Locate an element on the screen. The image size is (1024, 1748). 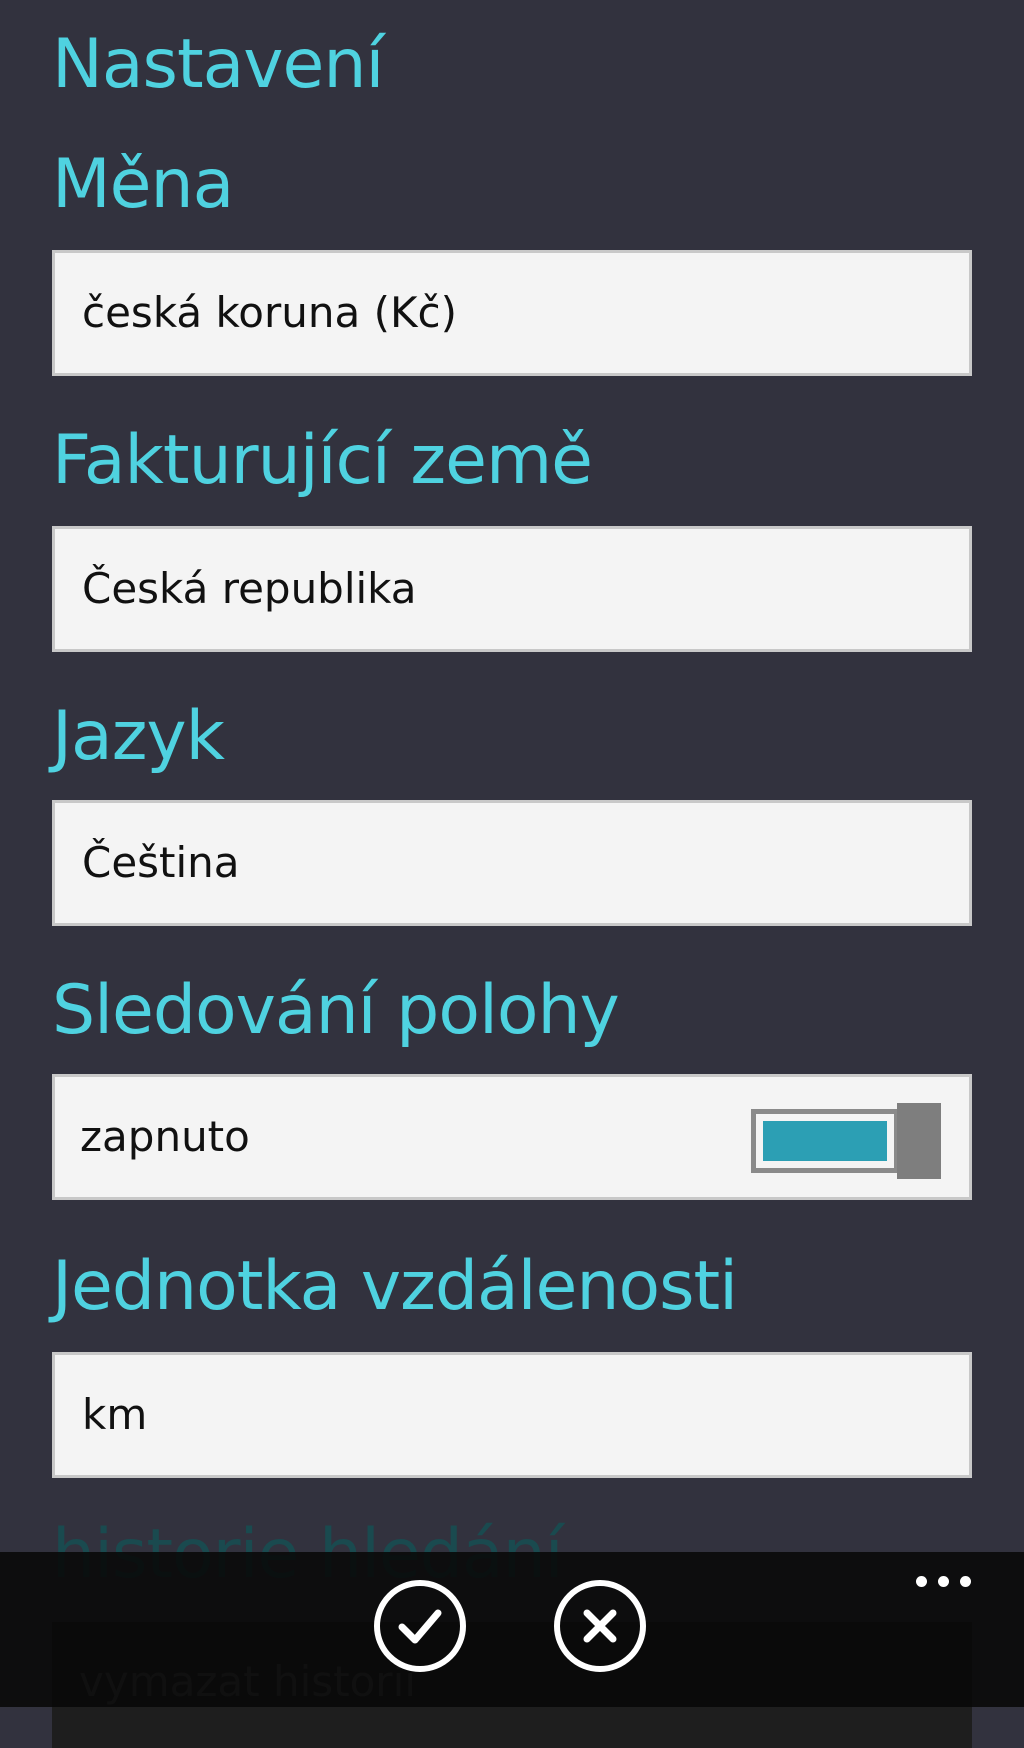
distance-unit-picker: km is located at coordinates (512, 1415).